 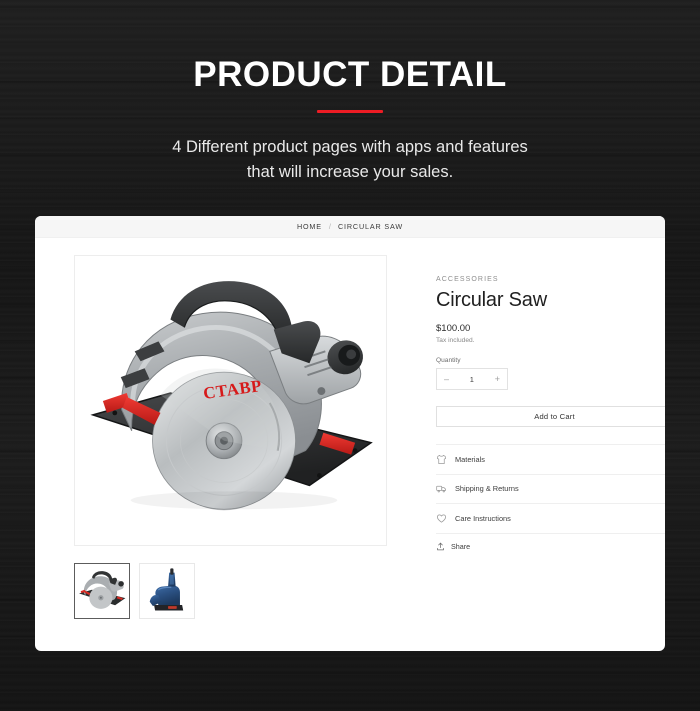 I want to click on accordion-materials: Materials, so click(x=550, y=459).